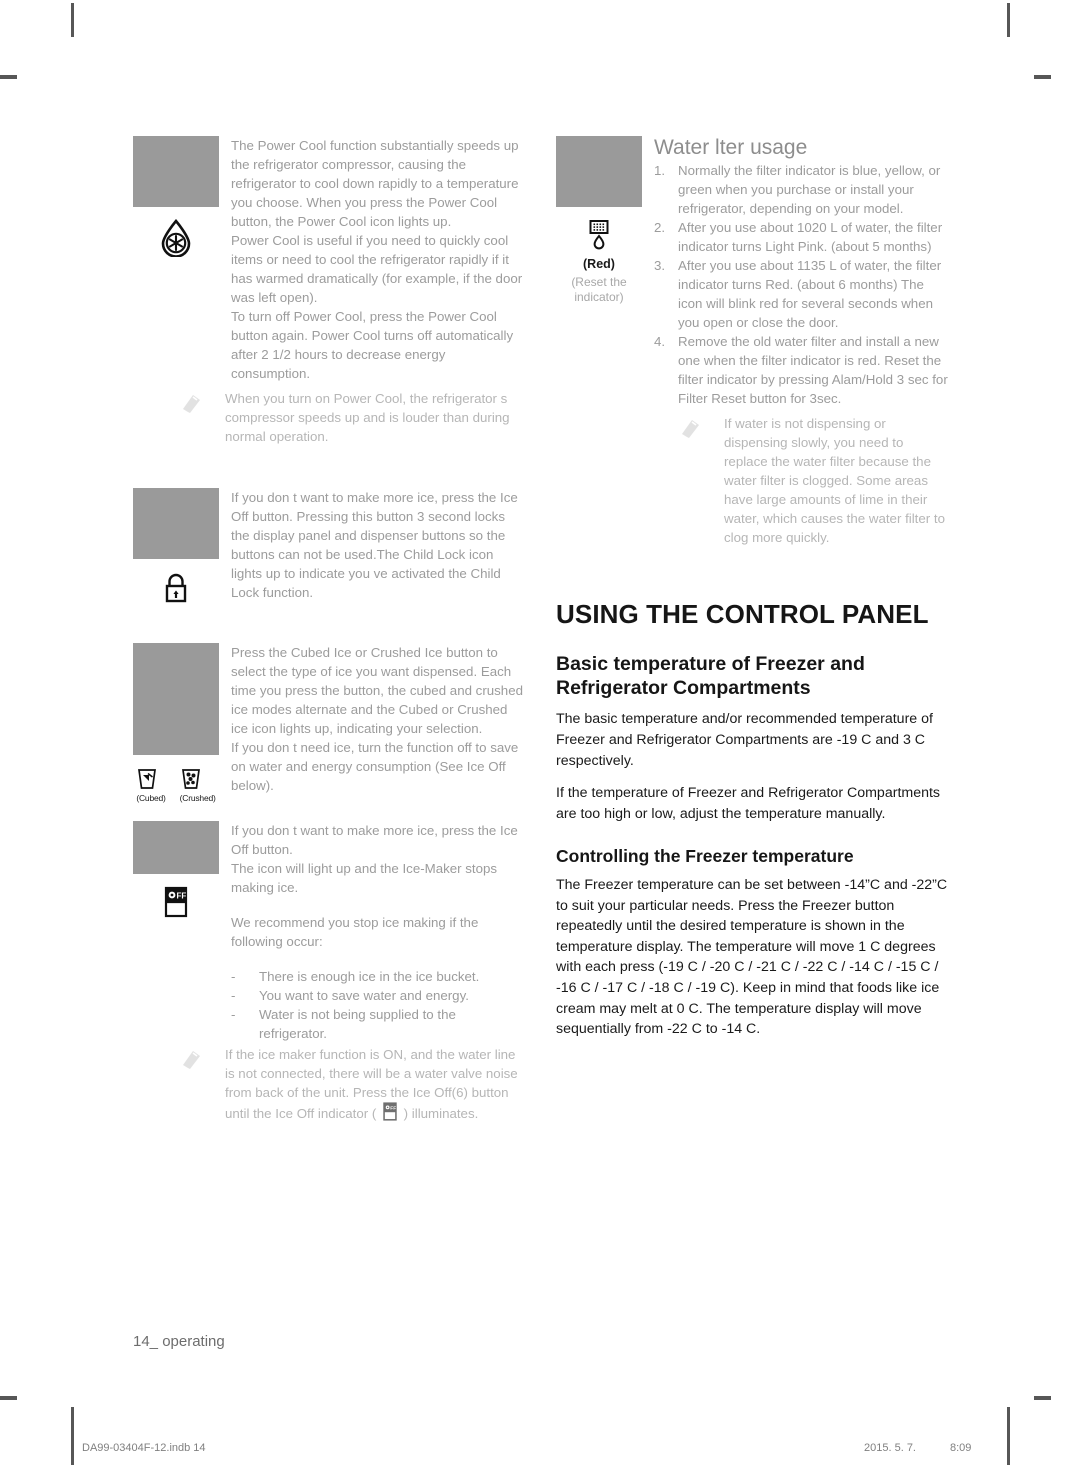 The image size is (1080, 1472). I want to click on ice-type-icon-row: (Cubed) (Crushed), so click(176, 785).